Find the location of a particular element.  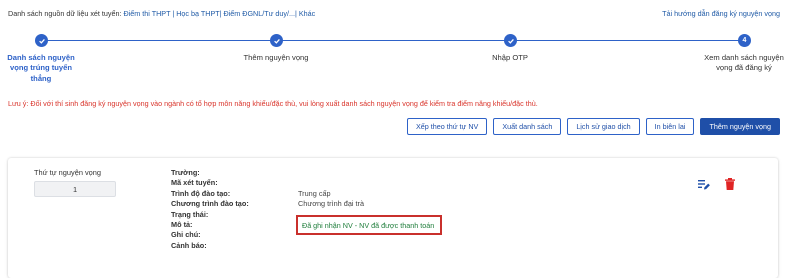

list-edit-icon is located at coordinates (704, 184).